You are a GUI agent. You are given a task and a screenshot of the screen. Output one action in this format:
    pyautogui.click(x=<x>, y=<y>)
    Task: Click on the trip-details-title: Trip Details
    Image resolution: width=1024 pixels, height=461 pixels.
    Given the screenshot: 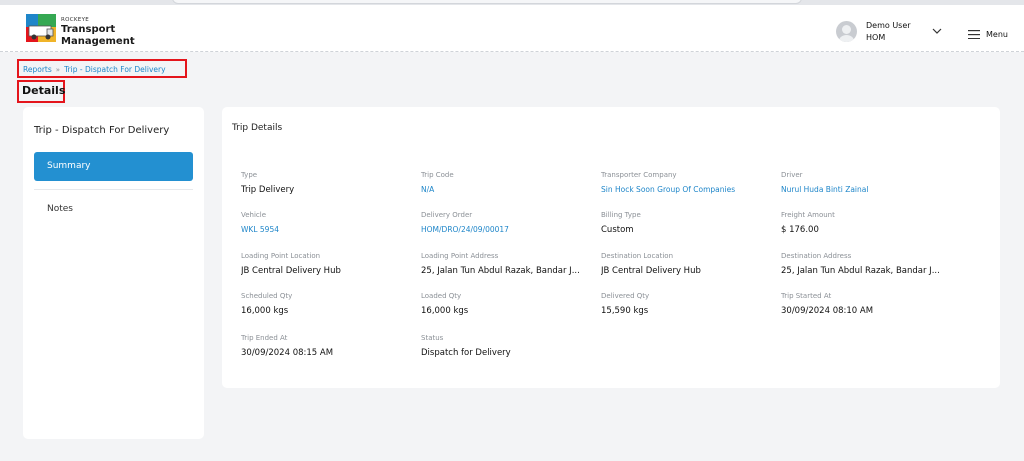 What is the action you would take?
    pyautogui.click(x=257, y=128)
    